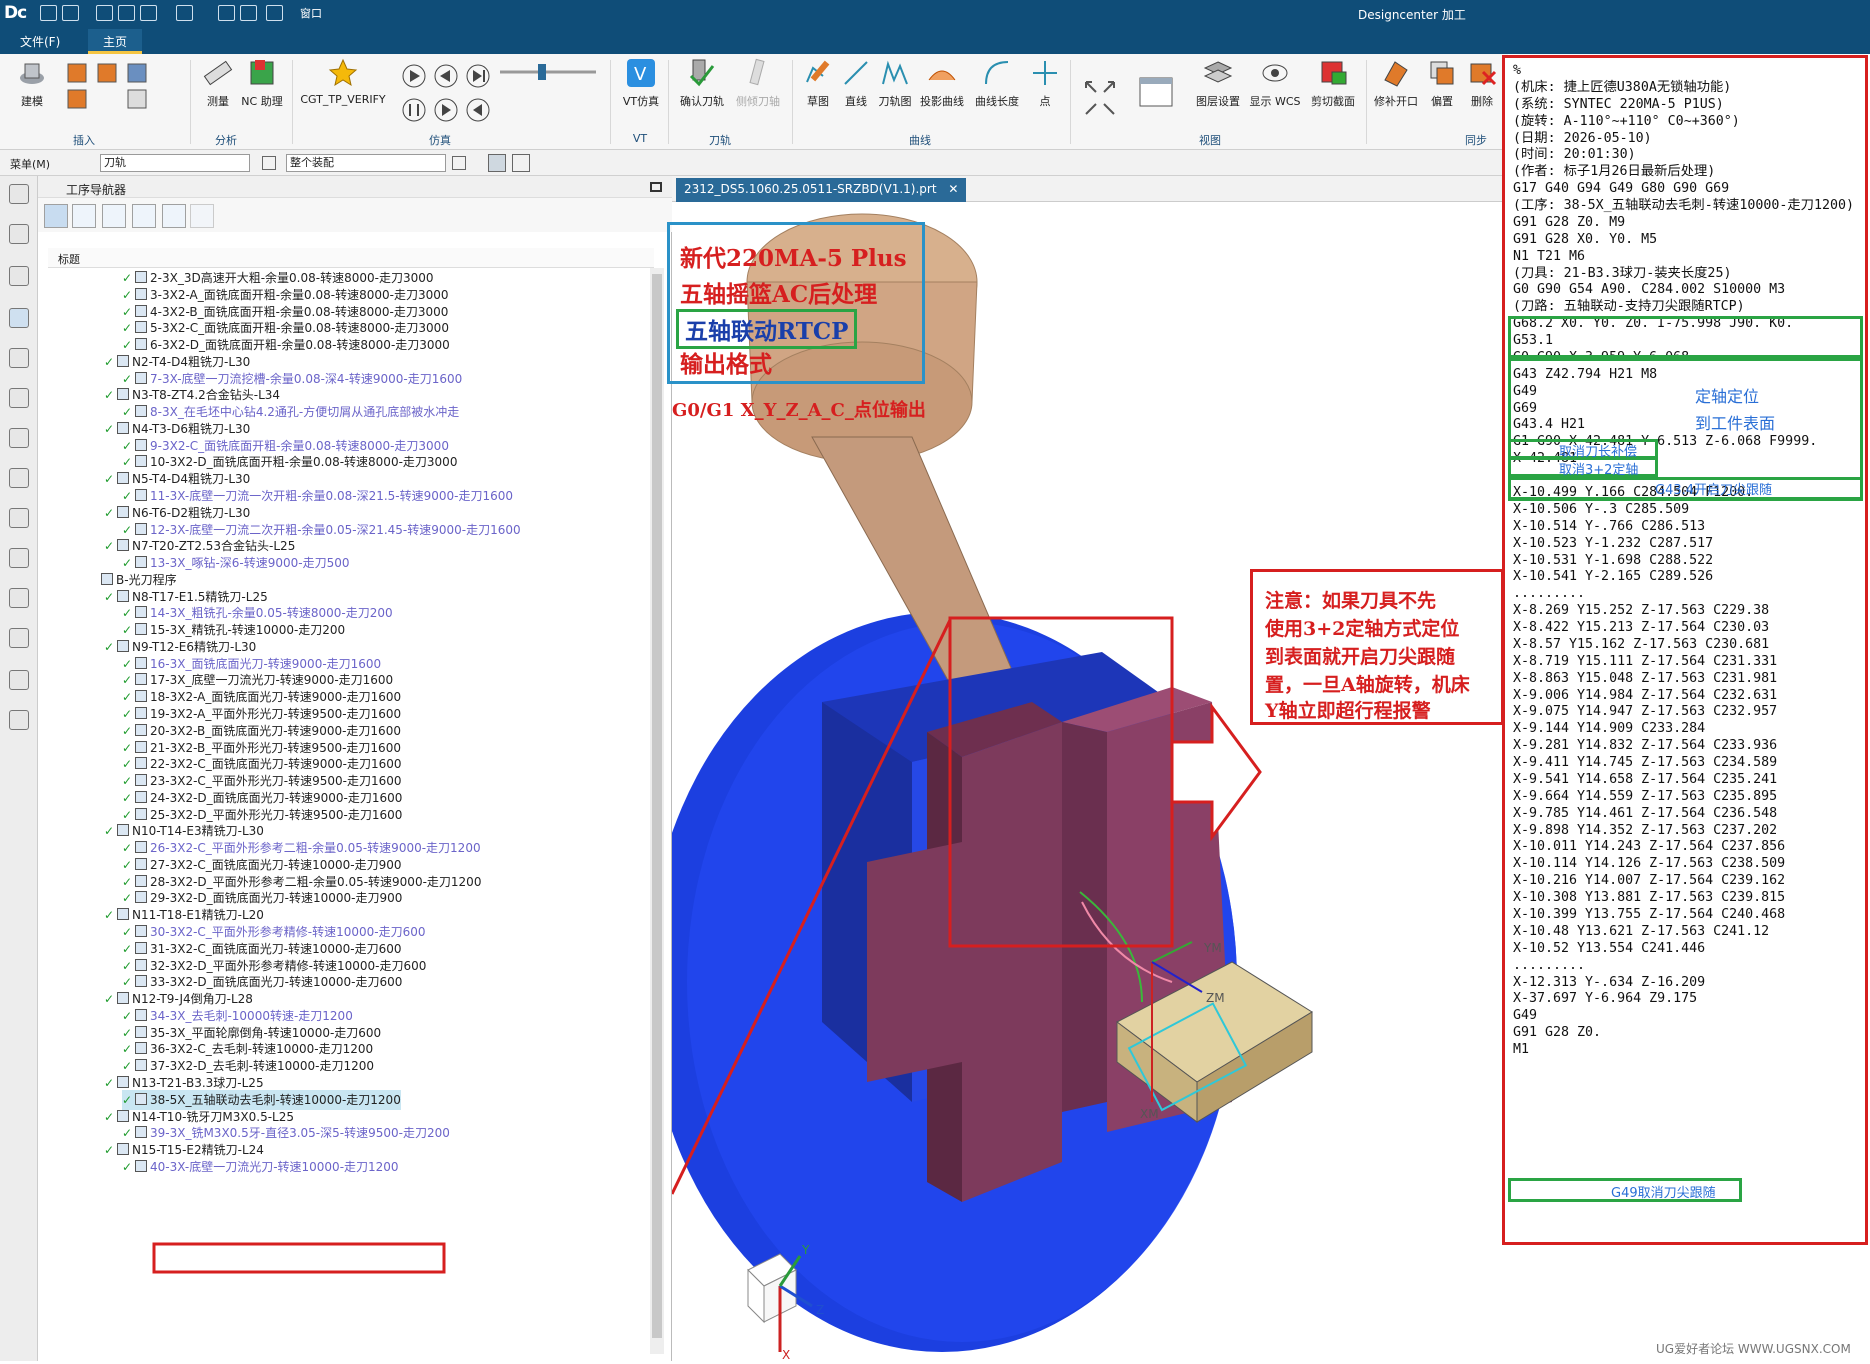 Image resolution: width=1870 pixels, height=1364 pixels. Describe the element at coordinates (19, 768) in the screenshot. I see `resource-bar` at that location.